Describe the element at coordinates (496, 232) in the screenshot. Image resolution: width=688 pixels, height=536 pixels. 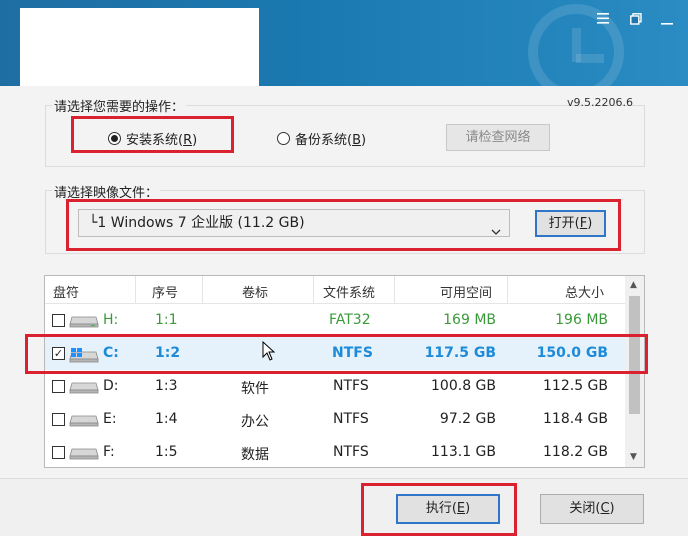
I see `chevron-down-icon` at that location.